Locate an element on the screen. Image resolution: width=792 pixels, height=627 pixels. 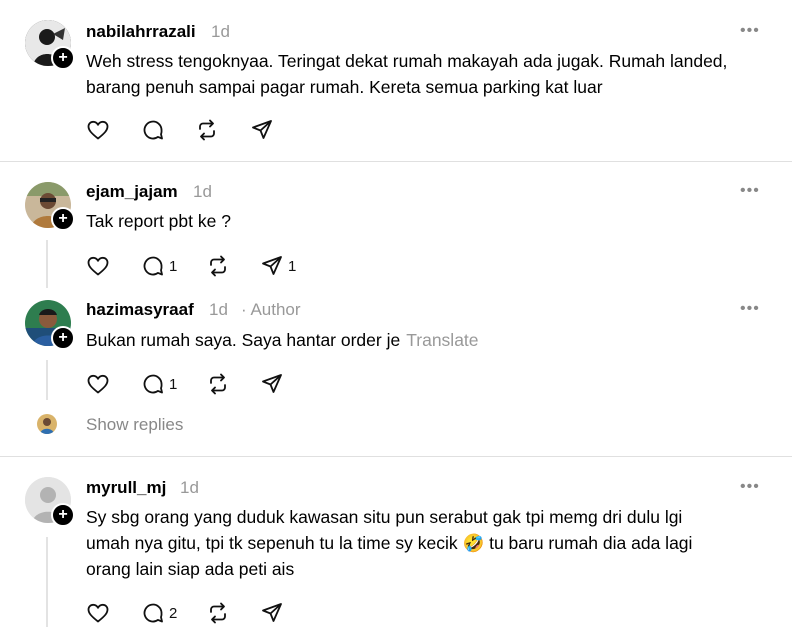
share-button: 1 is located at coordinates (278, 266).